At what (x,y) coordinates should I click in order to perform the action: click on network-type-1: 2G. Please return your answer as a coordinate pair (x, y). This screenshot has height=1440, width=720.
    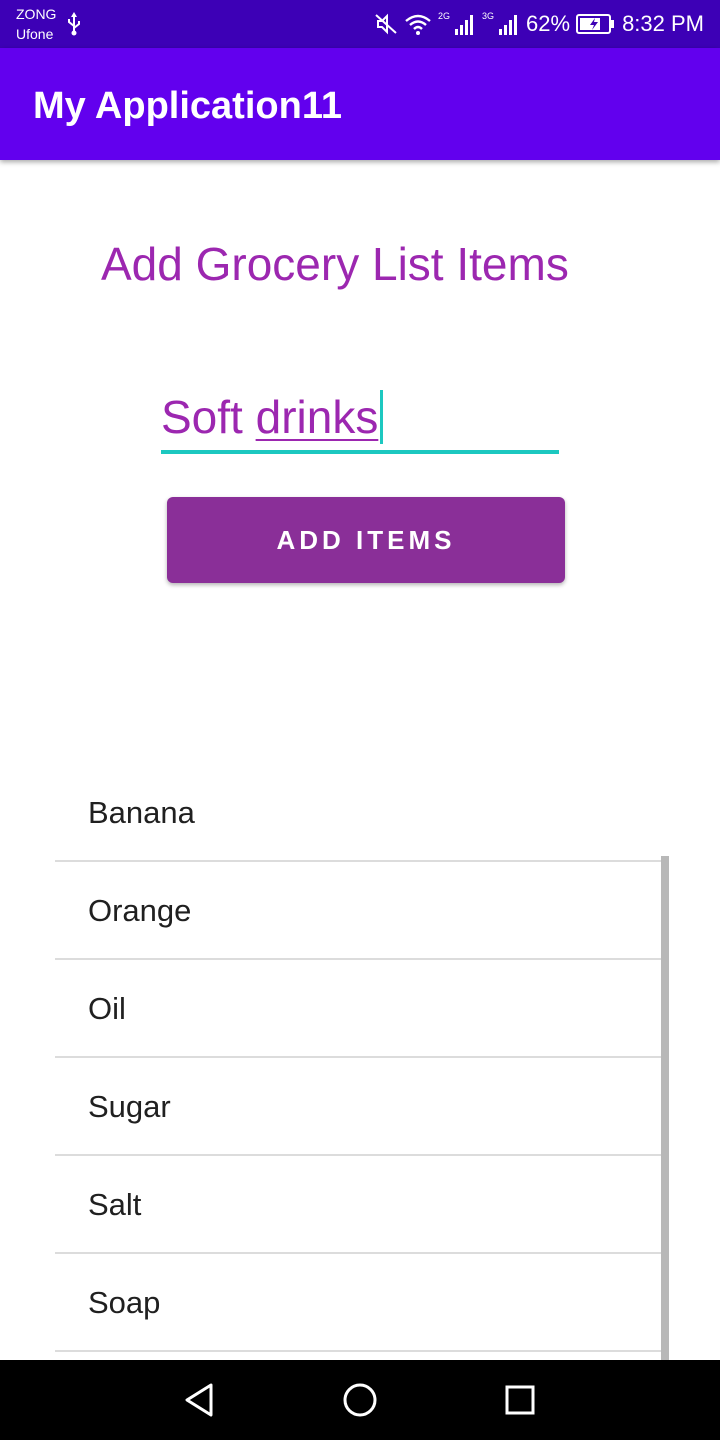
    Looking at the image, I should click on (443, 16).